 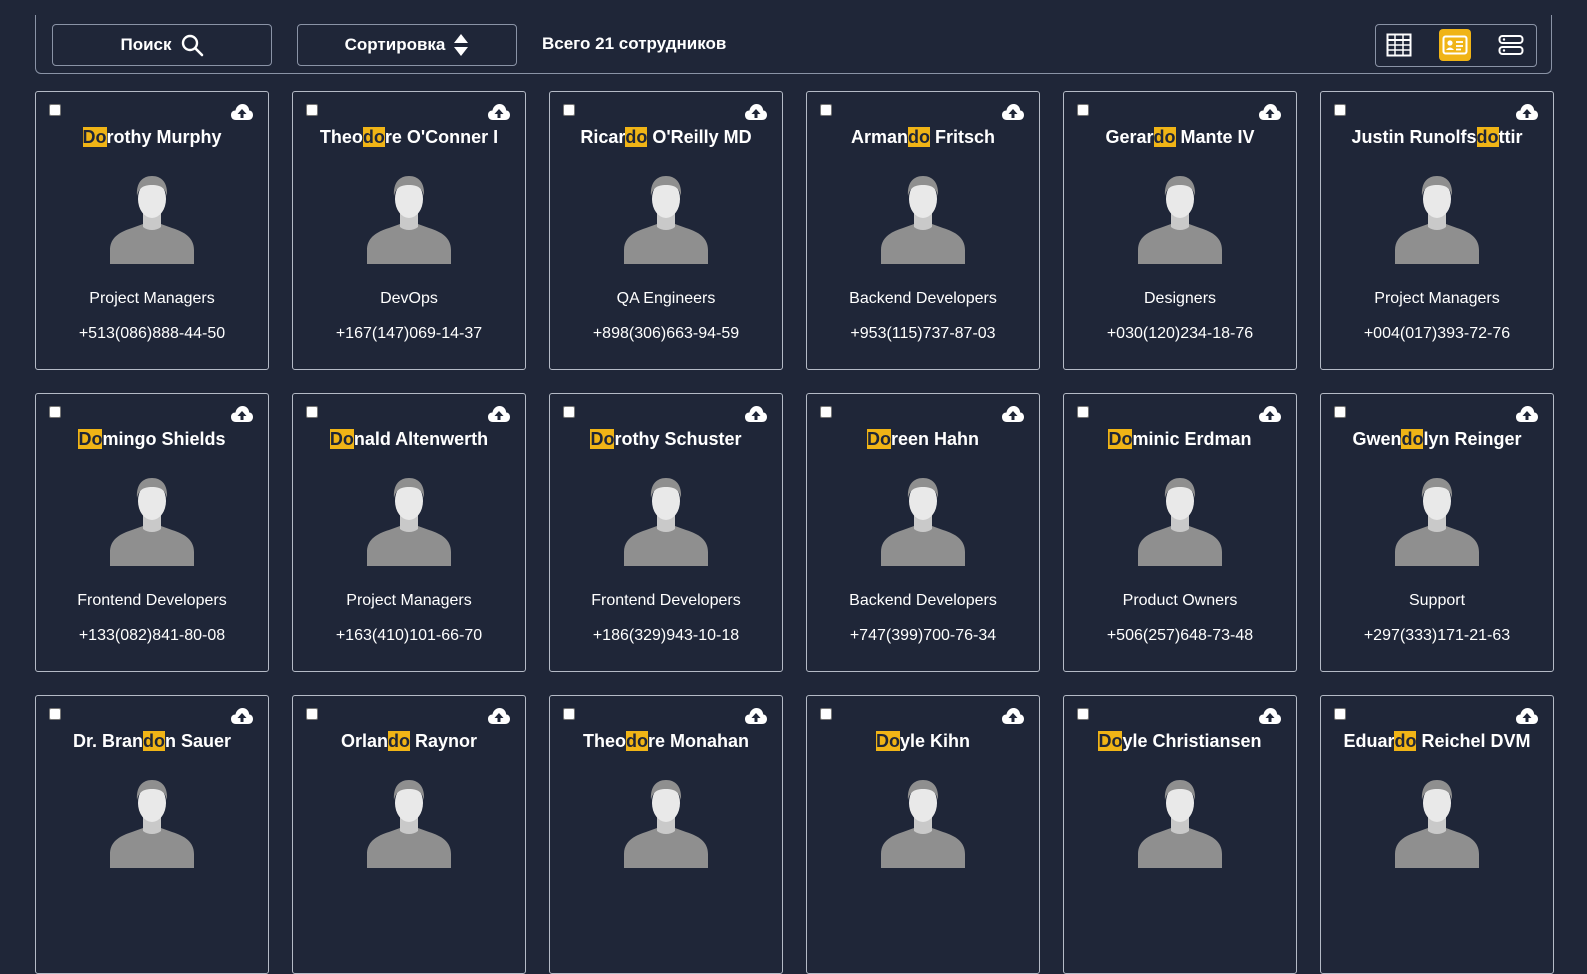 What do you see at coordinates (699, 137) in the screenshot?
I see `employee-name-suffix: O'Reilly MD` at bounding box center [699, 137].